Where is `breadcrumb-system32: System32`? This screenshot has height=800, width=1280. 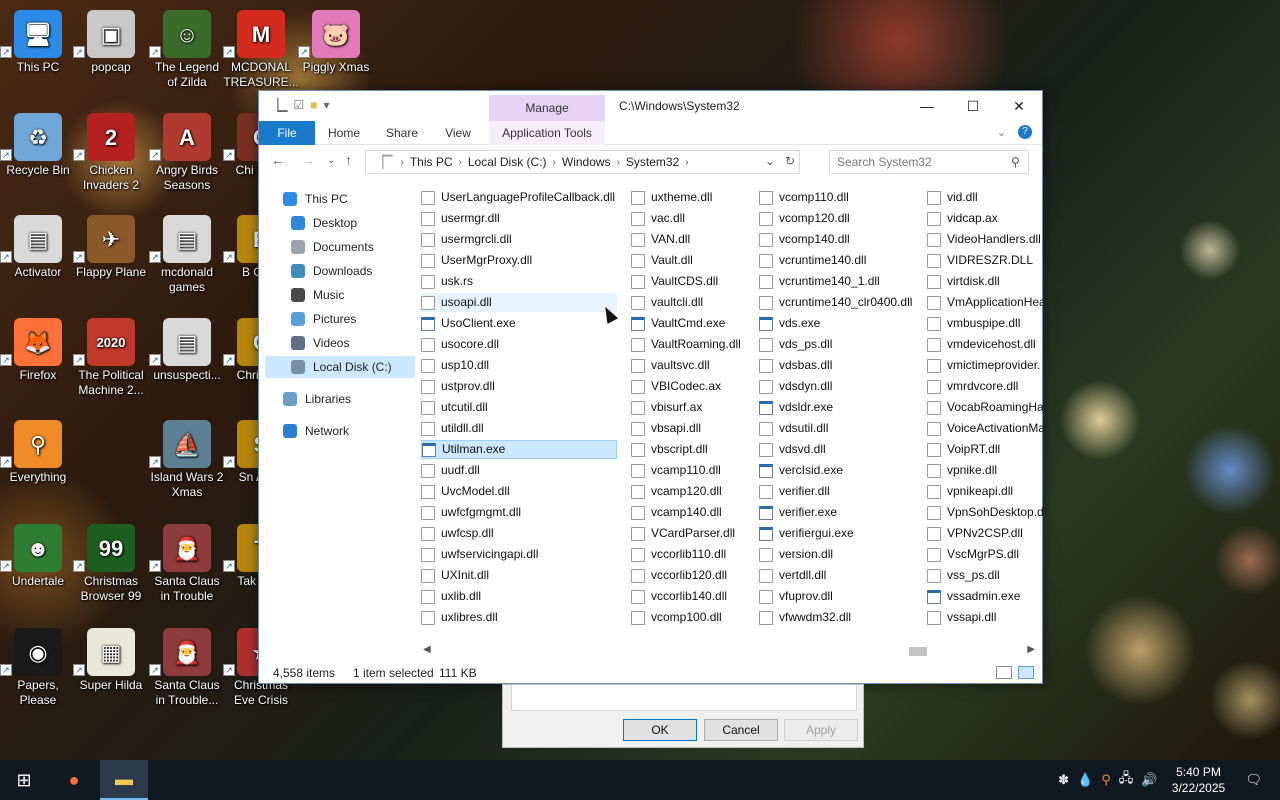
breadcrumb-system32: System32 is located at coordinates (652, 162).